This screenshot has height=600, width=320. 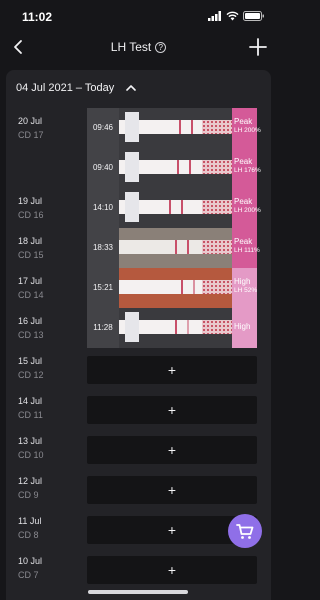 I want to click on test-entry: 15:21 High LH 52%, so click(x=172, y=288).